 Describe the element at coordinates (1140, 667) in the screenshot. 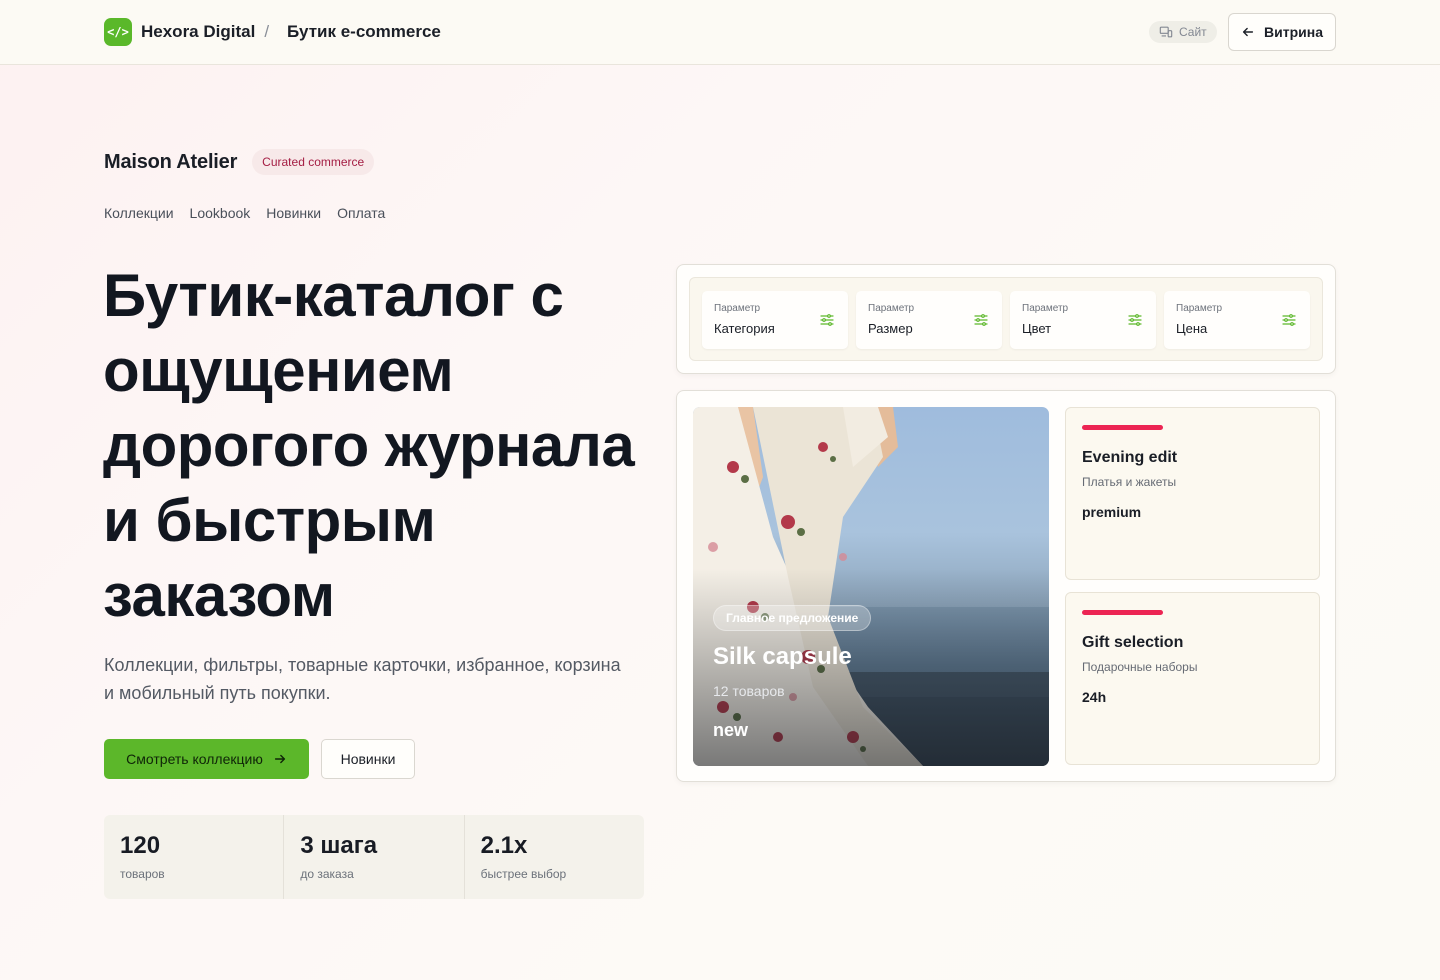

I see `collection-subtitle: Подарочные наборы` at that location.